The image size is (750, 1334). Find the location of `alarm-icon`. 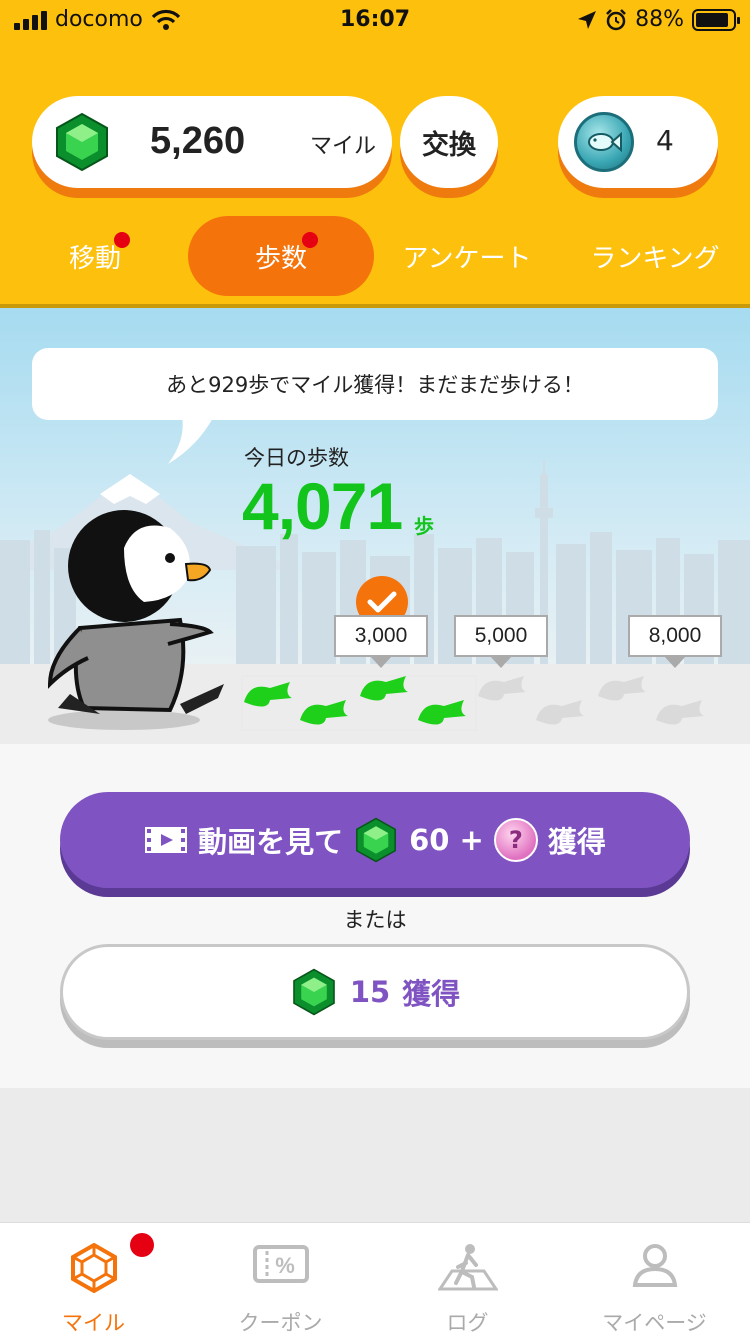

alarm-icon is located at coordinates (616, 19).